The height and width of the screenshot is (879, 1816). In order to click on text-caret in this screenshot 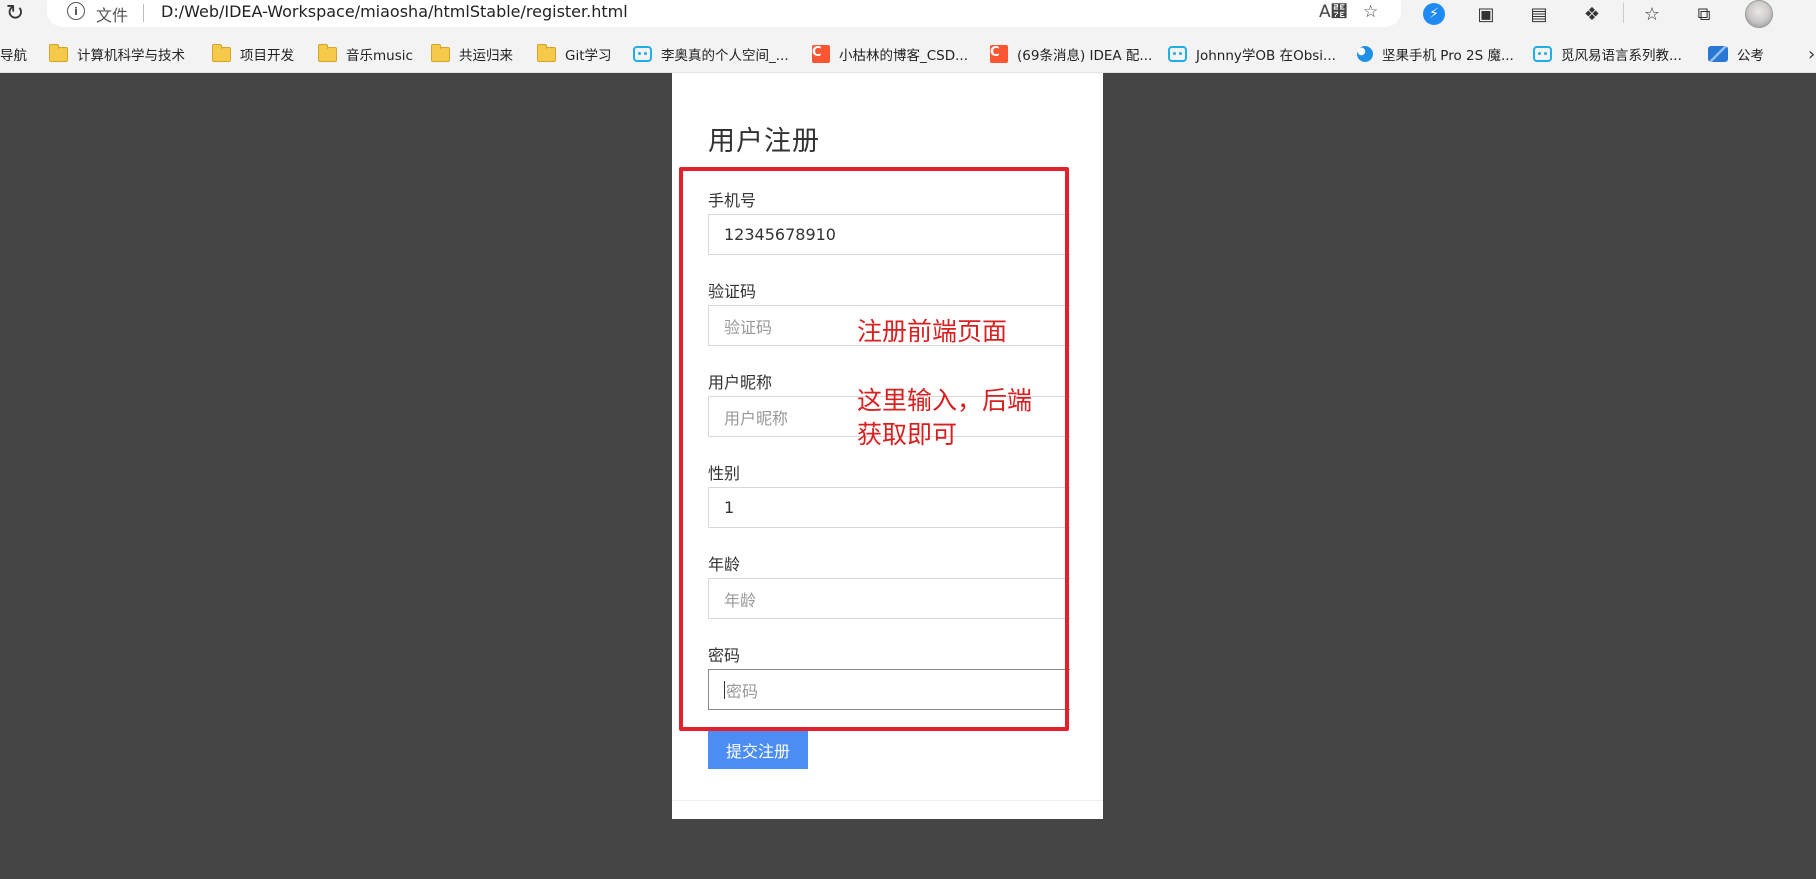, I will do `click(724, 689)`.